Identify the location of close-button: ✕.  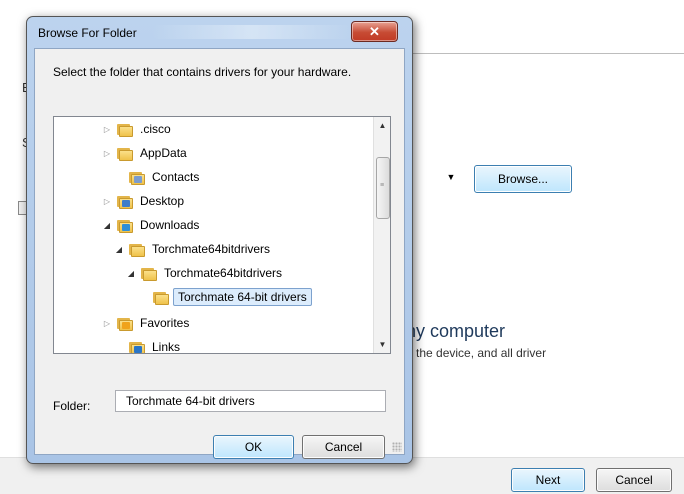
(374, 31).